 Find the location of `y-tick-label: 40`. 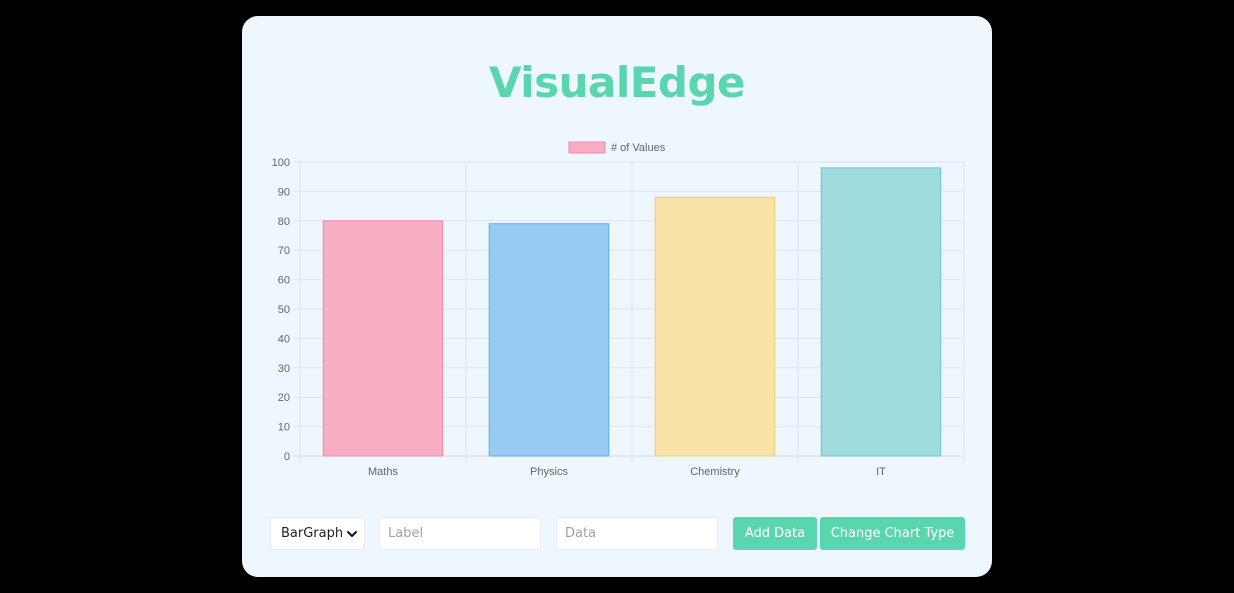

y-tick-label: 40 is located at coordinates (284, 339).